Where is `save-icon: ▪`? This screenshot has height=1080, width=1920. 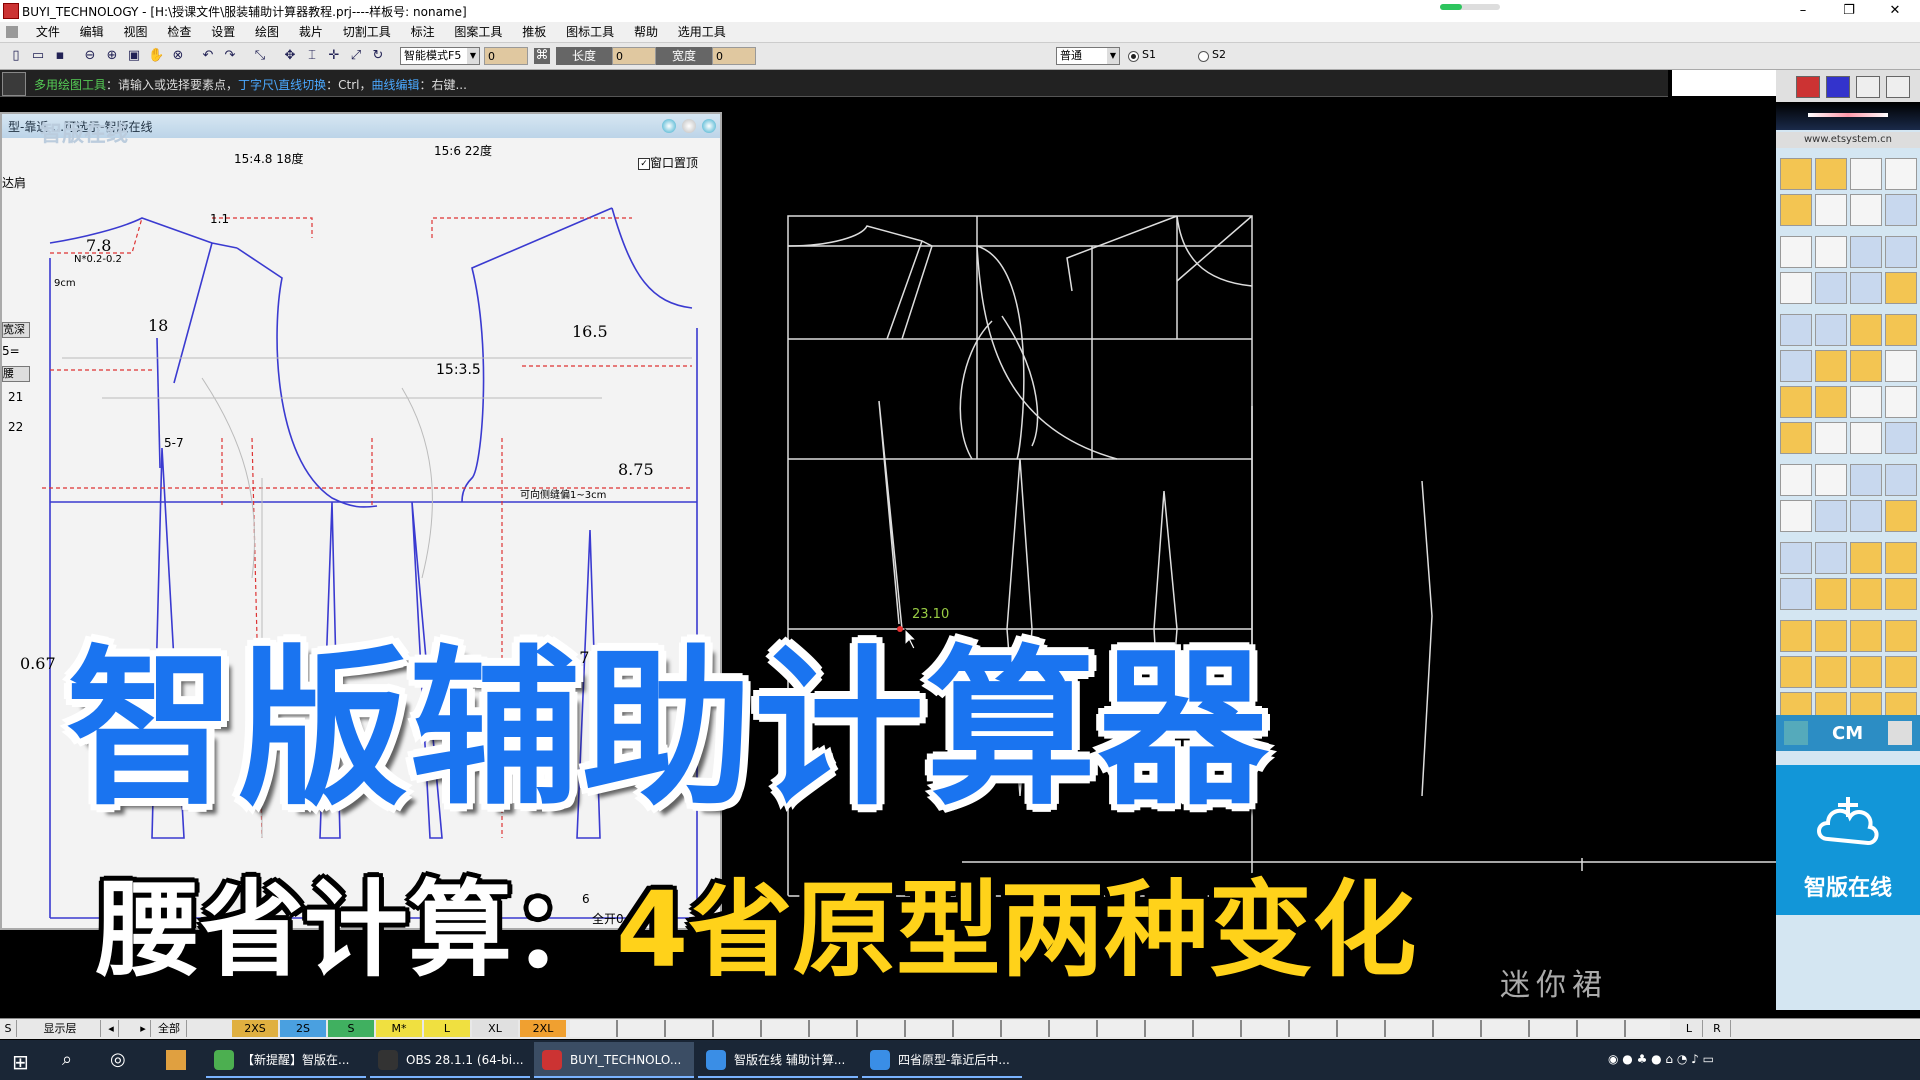
save-icon: ▪ is located at coordinates (60, 56).